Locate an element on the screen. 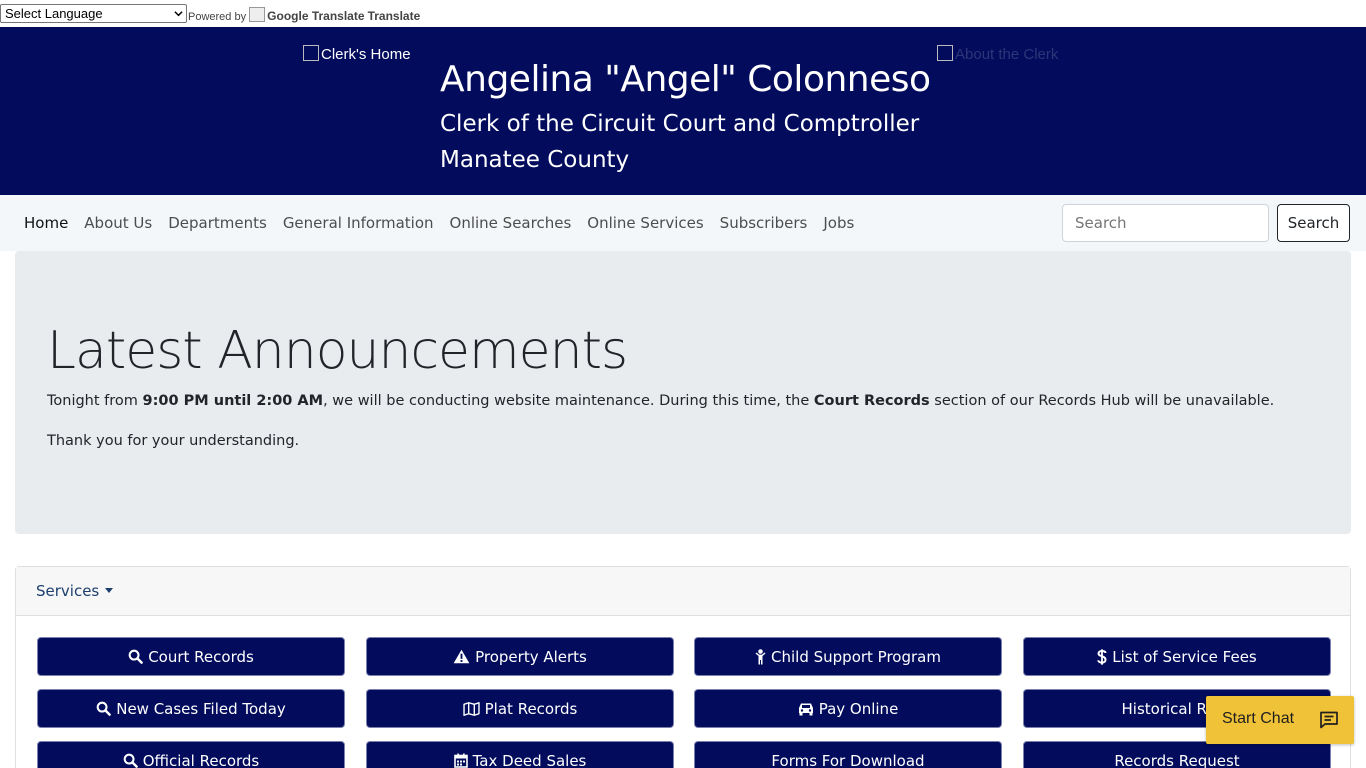 The width and height of the screenshot is (1366, 768). clerks-home-logo: Clerk's Home is located at coordinates (357, 54).